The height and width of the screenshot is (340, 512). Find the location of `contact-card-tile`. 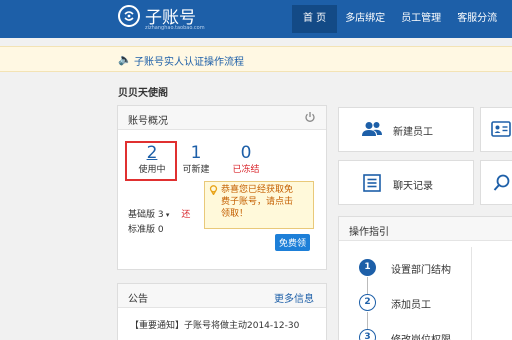

contact-card-tile is located at coordinates (496, 129).